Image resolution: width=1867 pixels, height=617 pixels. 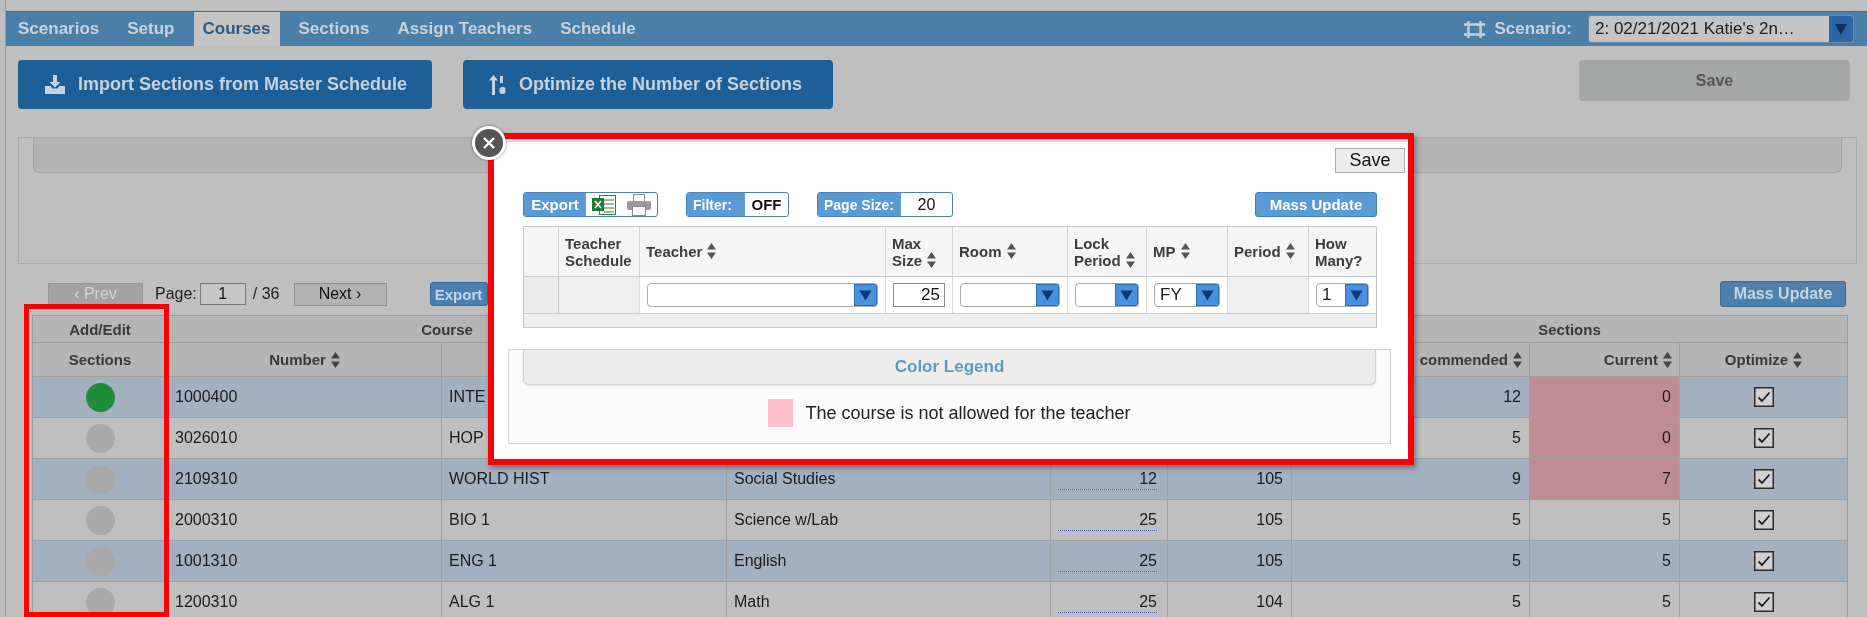 What do you see at coordinates (100, 329) in the screenshot?
I see `column-group-header: Add/Edit` at bounding box center [100, 329].